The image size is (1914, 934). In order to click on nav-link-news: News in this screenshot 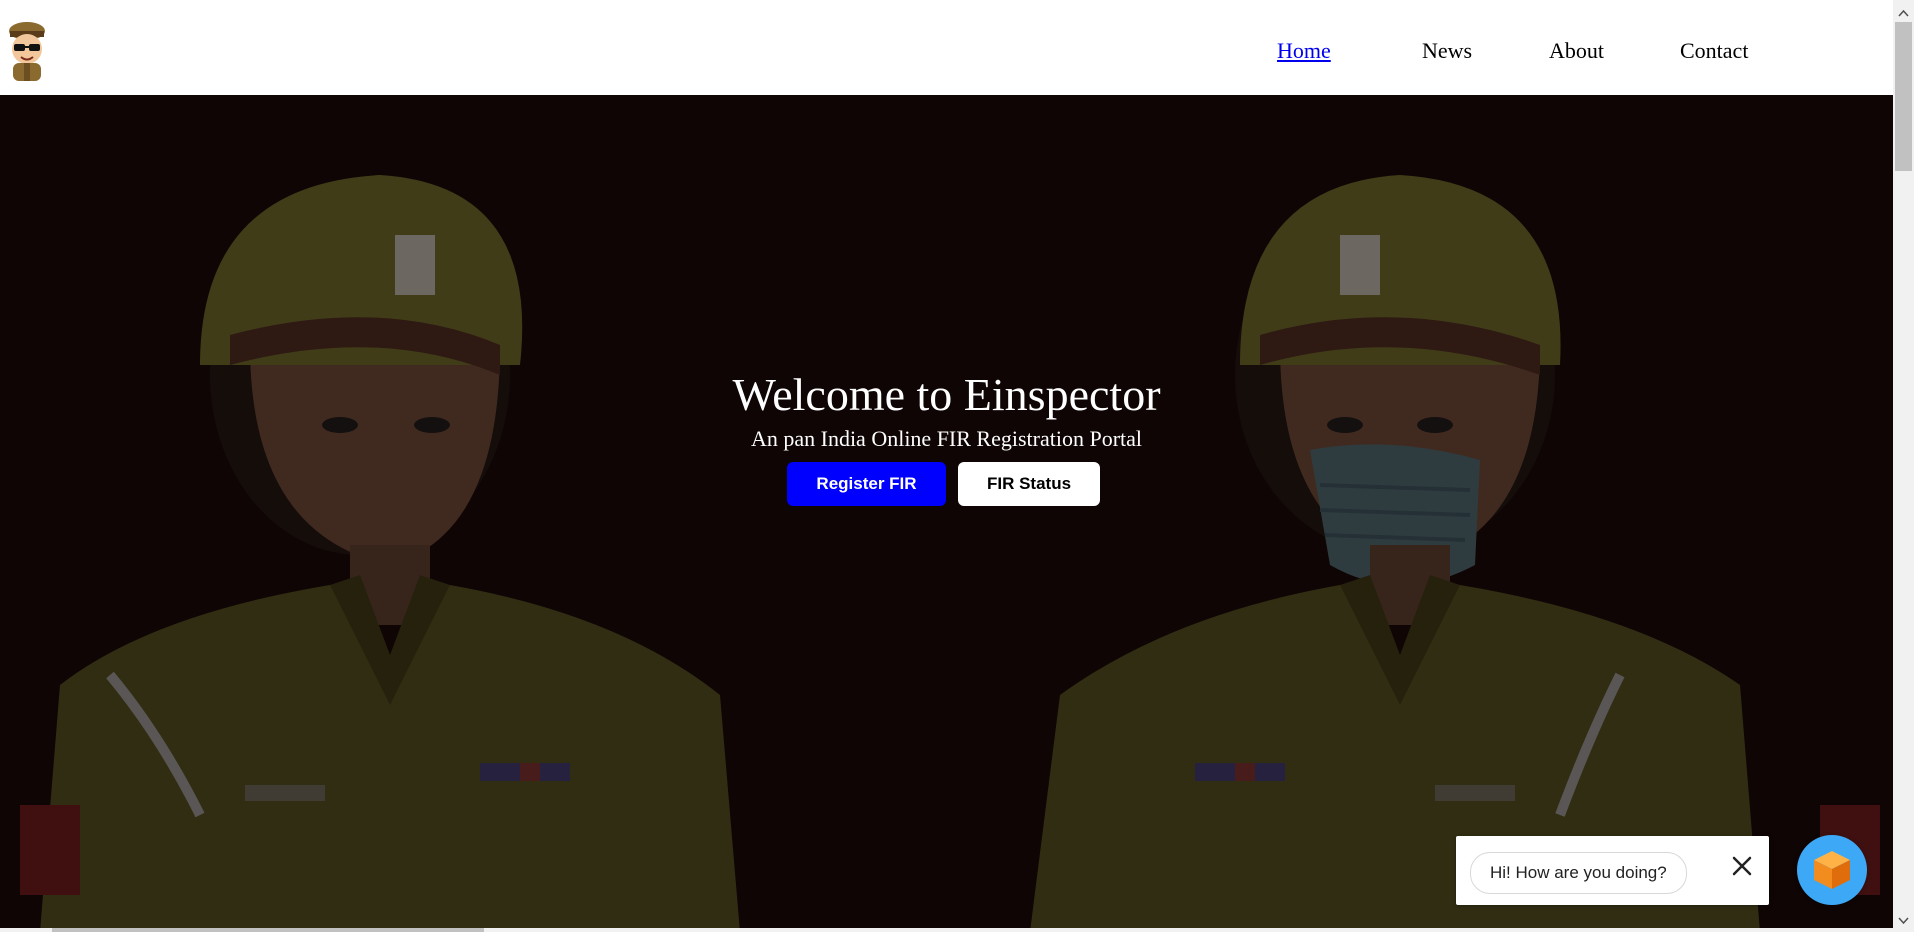, I will do `click(1447, 51)`.